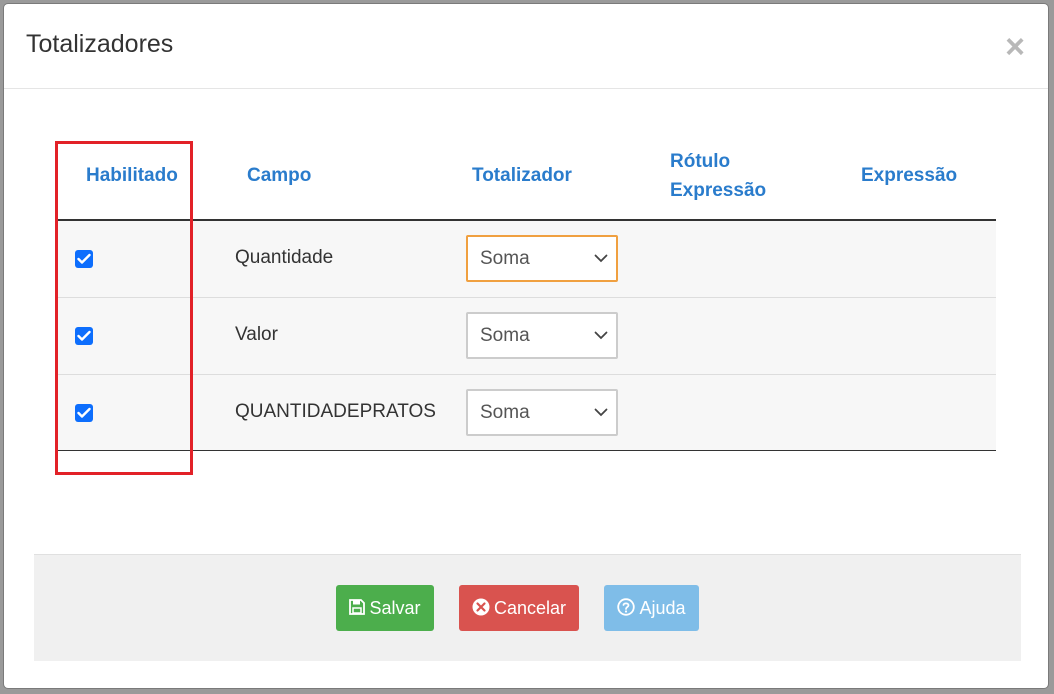  I want to click on modal-header: Totalizadores ×, so click(526, 46).